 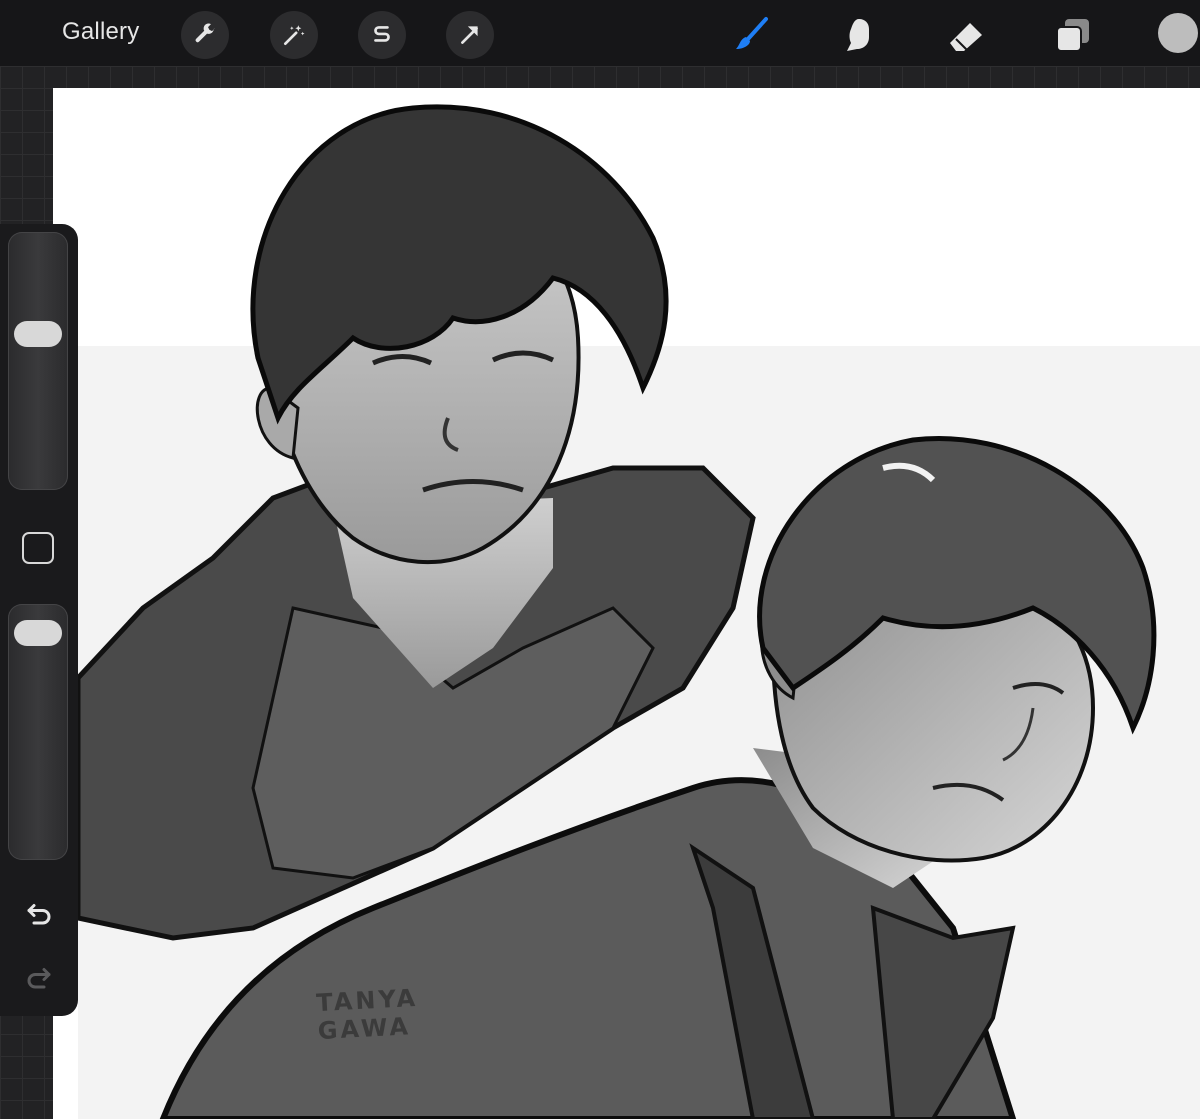 I want to click on redo-button, so click(x=39, y=977).